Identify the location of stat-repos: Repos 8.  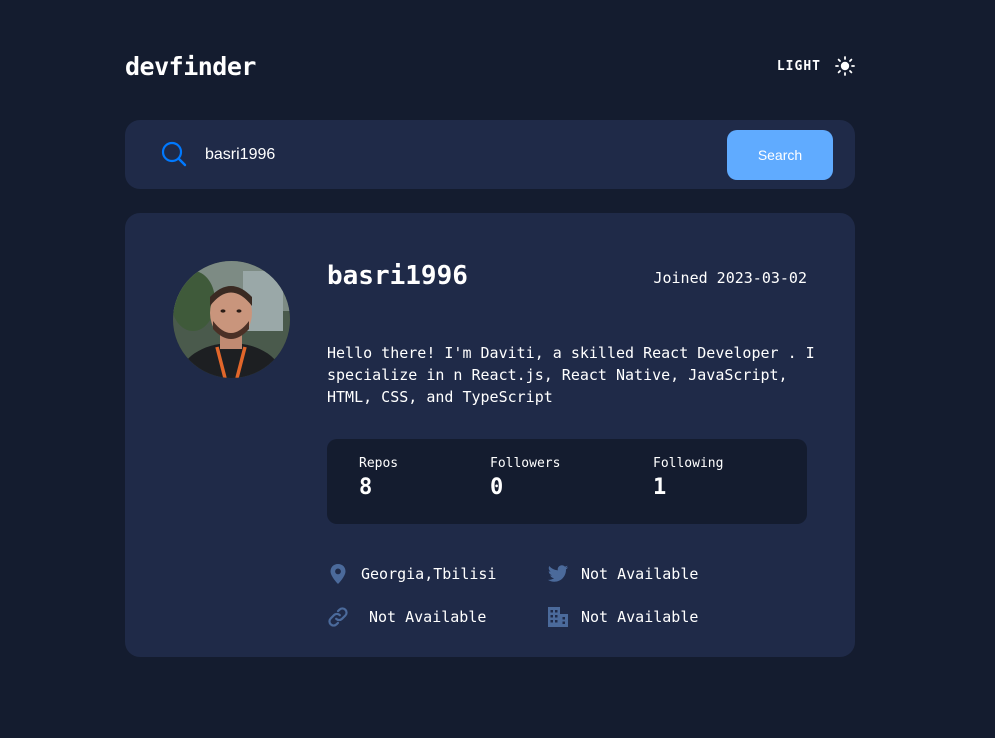
(378, 478).